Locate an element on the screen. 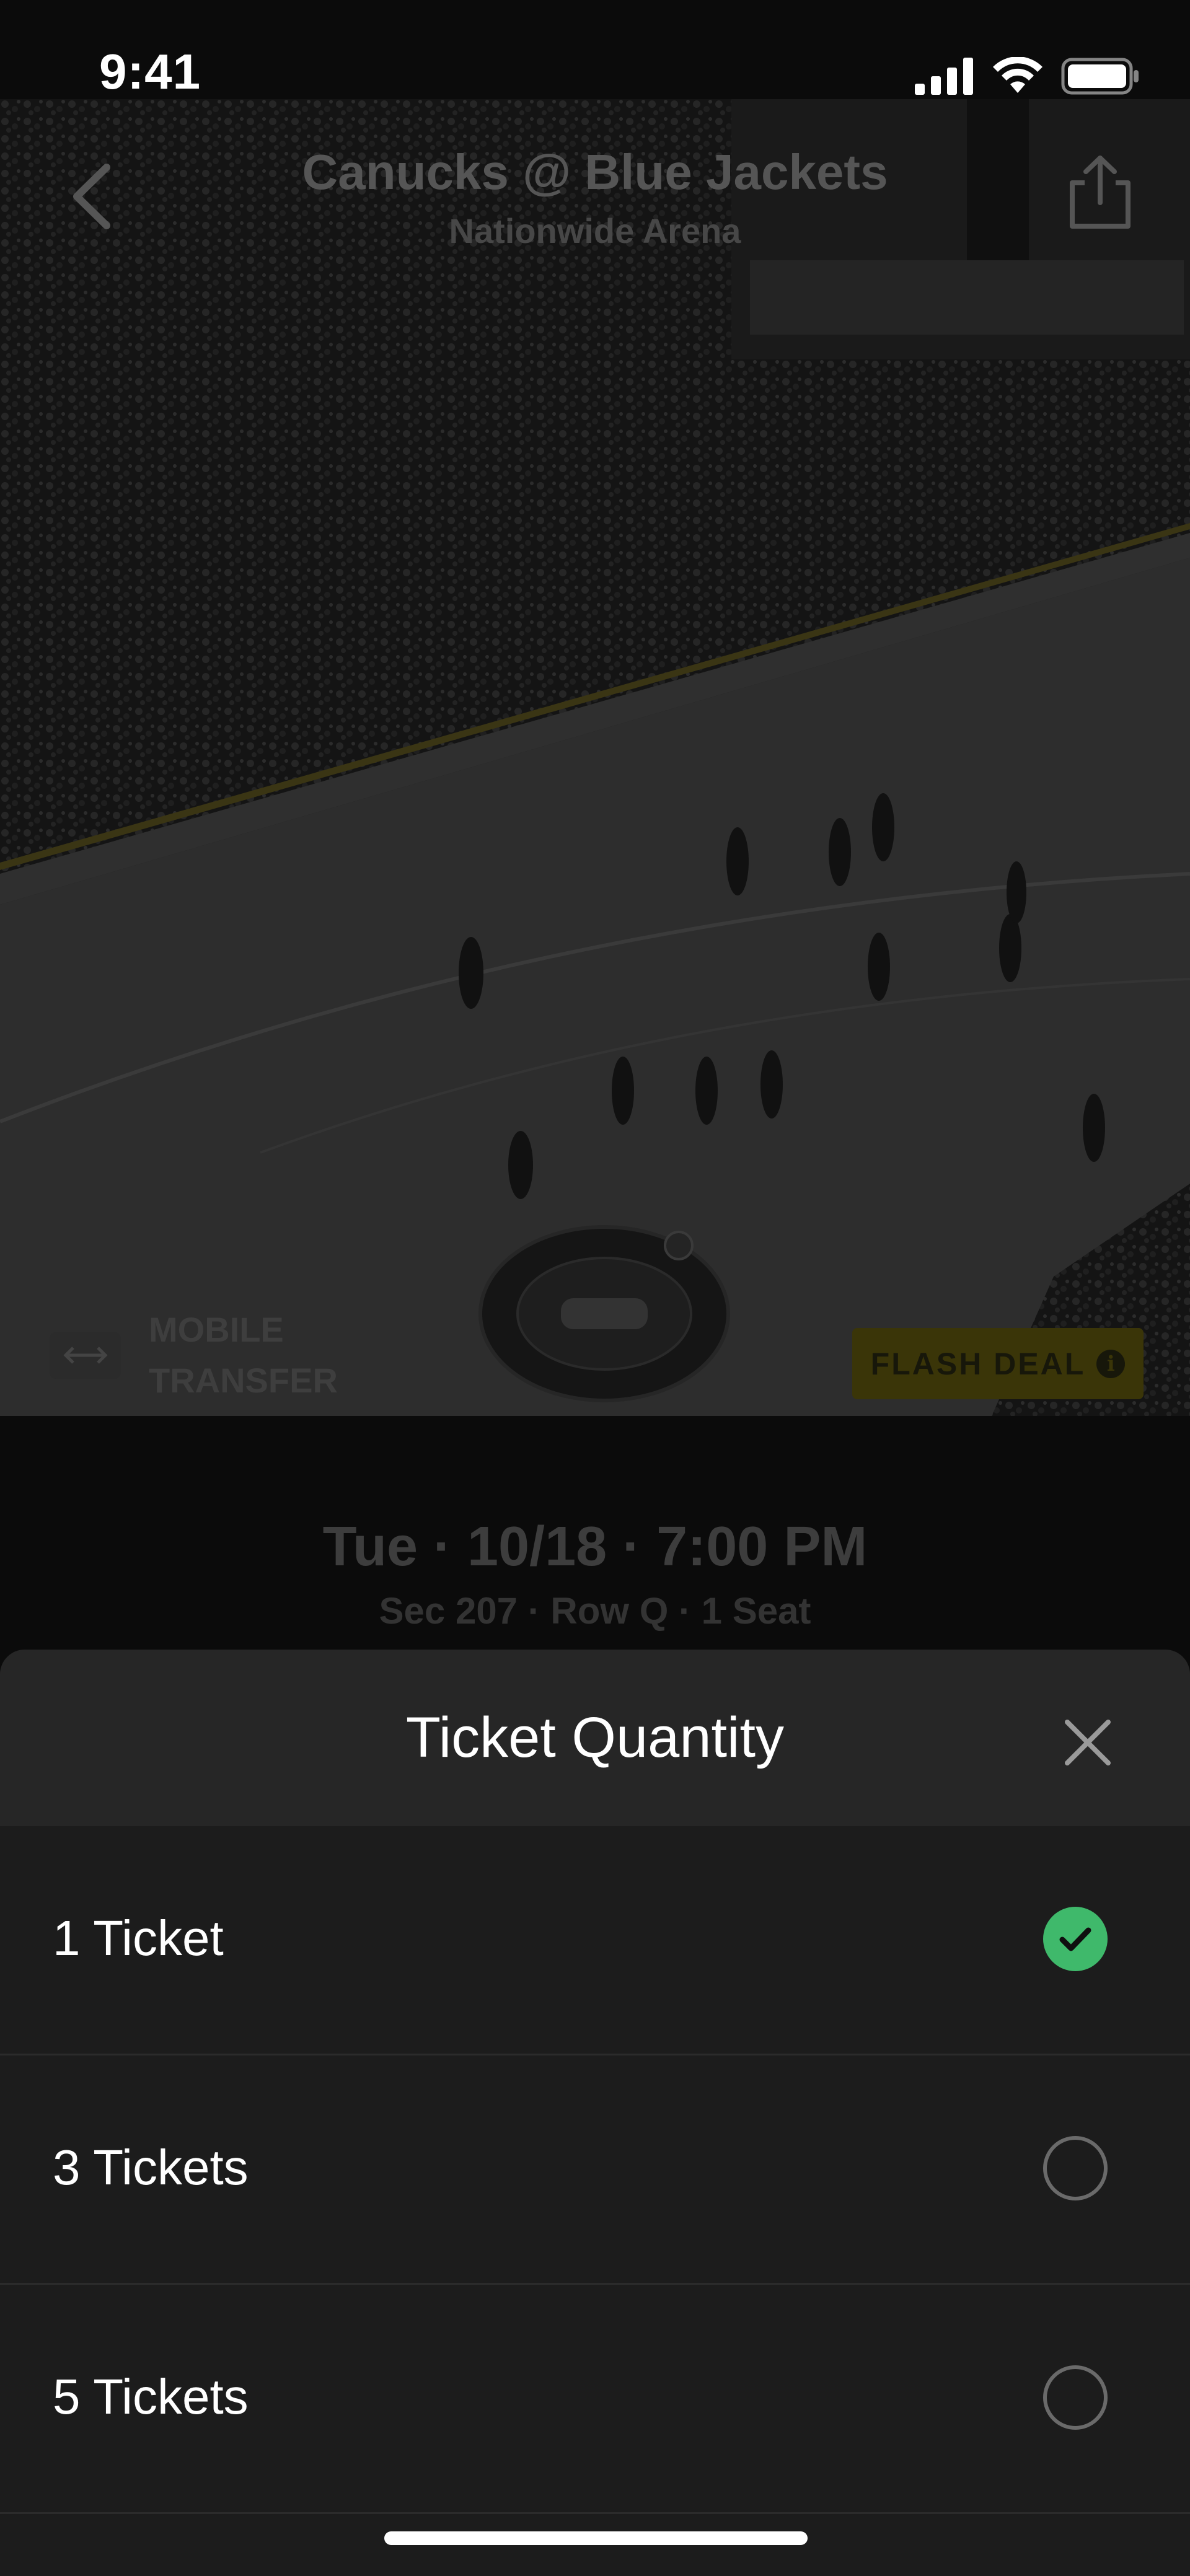 This screenshot has width=1190, height=2576. event-venue: Nationwide Arena is located at coordinates (595, 231).